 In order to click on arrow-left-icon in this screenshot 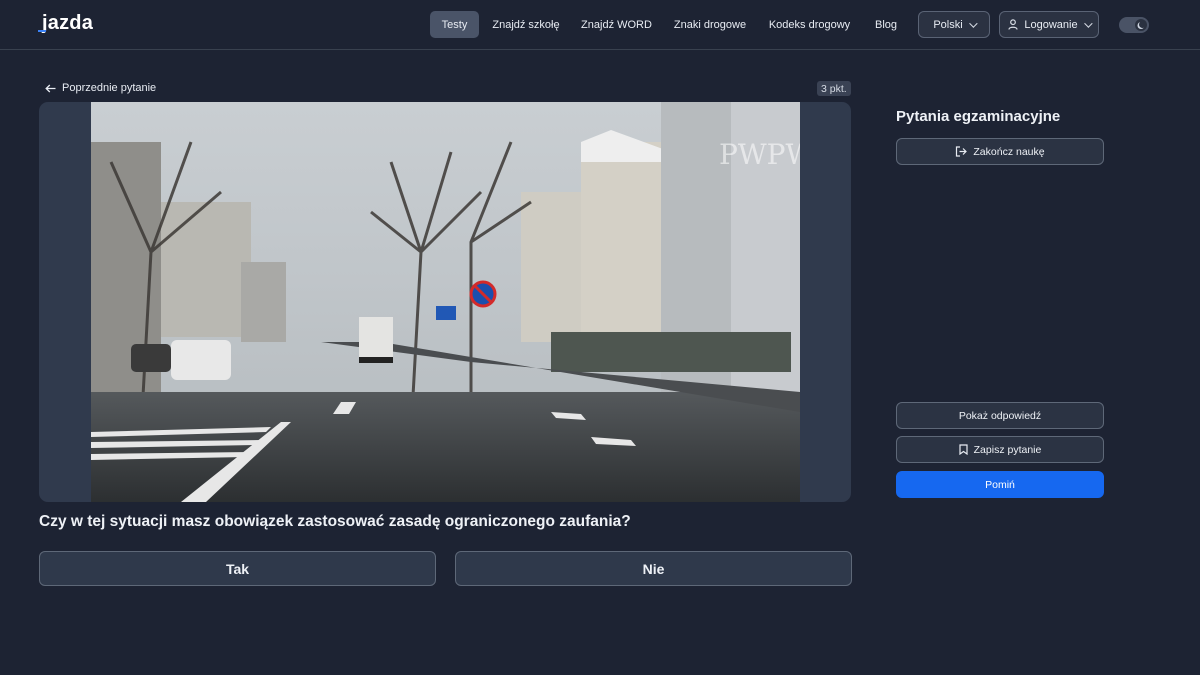, I will do `click(50, 88)`.